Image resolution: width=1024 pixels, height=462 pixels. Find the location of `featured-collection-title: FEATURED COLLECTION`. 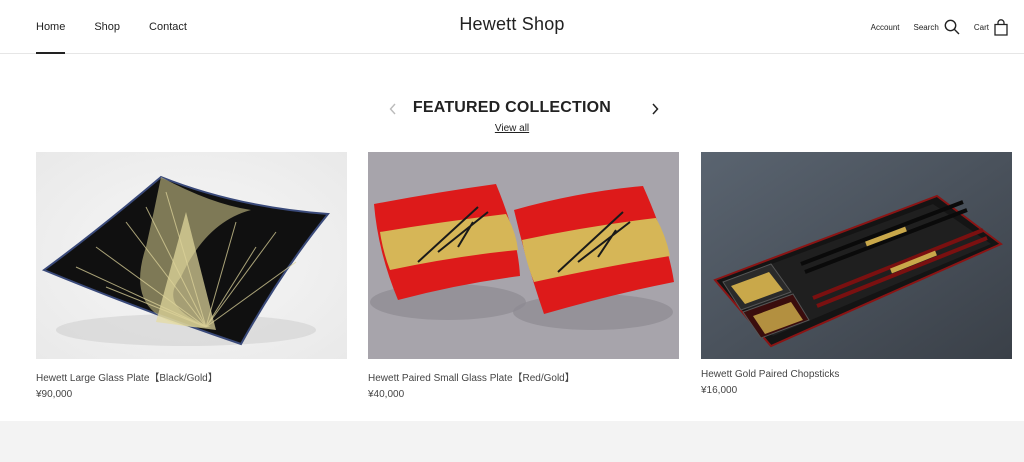

featured-collection-title: FEATURED COLLECTION is located at coordinates (512, 107).